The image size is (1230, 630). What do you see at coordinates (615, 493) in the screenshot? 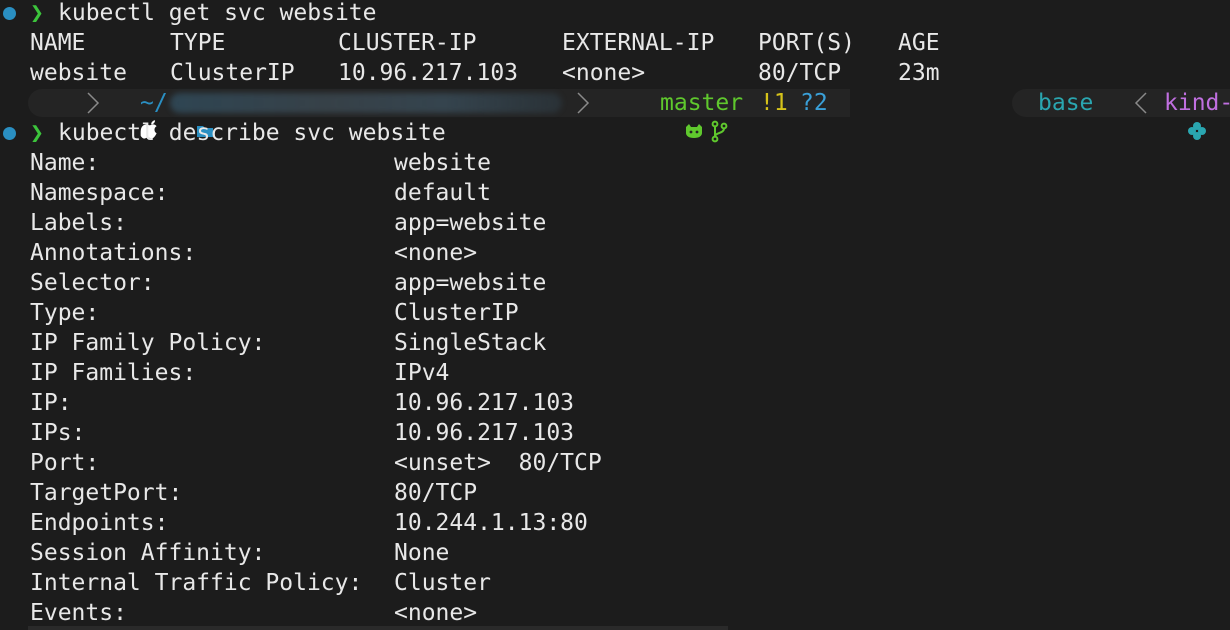
I see `describe-row: TargetPort: 80/TCP` at bounding box center [615, 493].